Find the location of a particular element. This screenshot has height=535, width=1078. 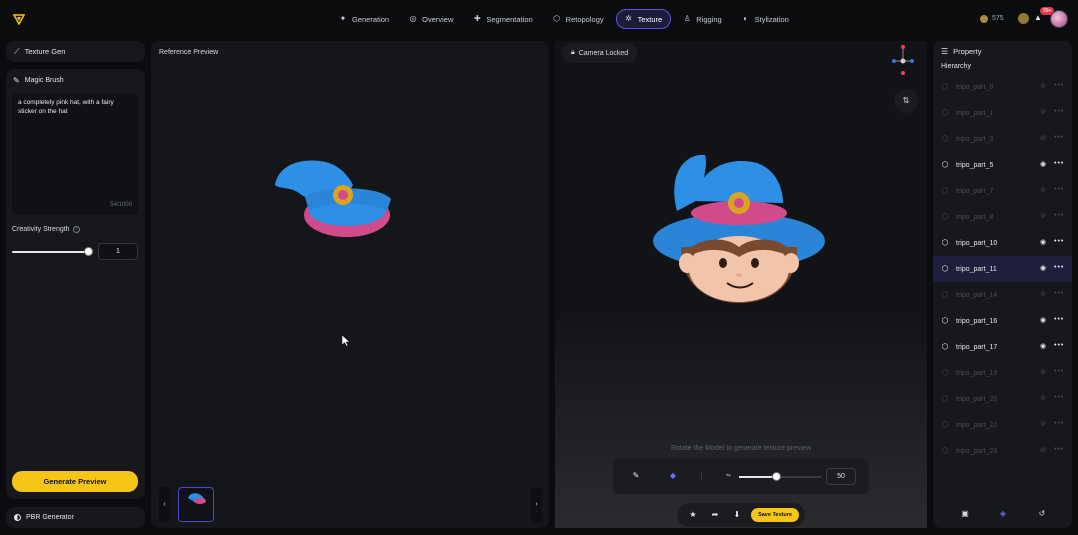

save-texture-button: Save Texture is located at coordinates (775, 515).